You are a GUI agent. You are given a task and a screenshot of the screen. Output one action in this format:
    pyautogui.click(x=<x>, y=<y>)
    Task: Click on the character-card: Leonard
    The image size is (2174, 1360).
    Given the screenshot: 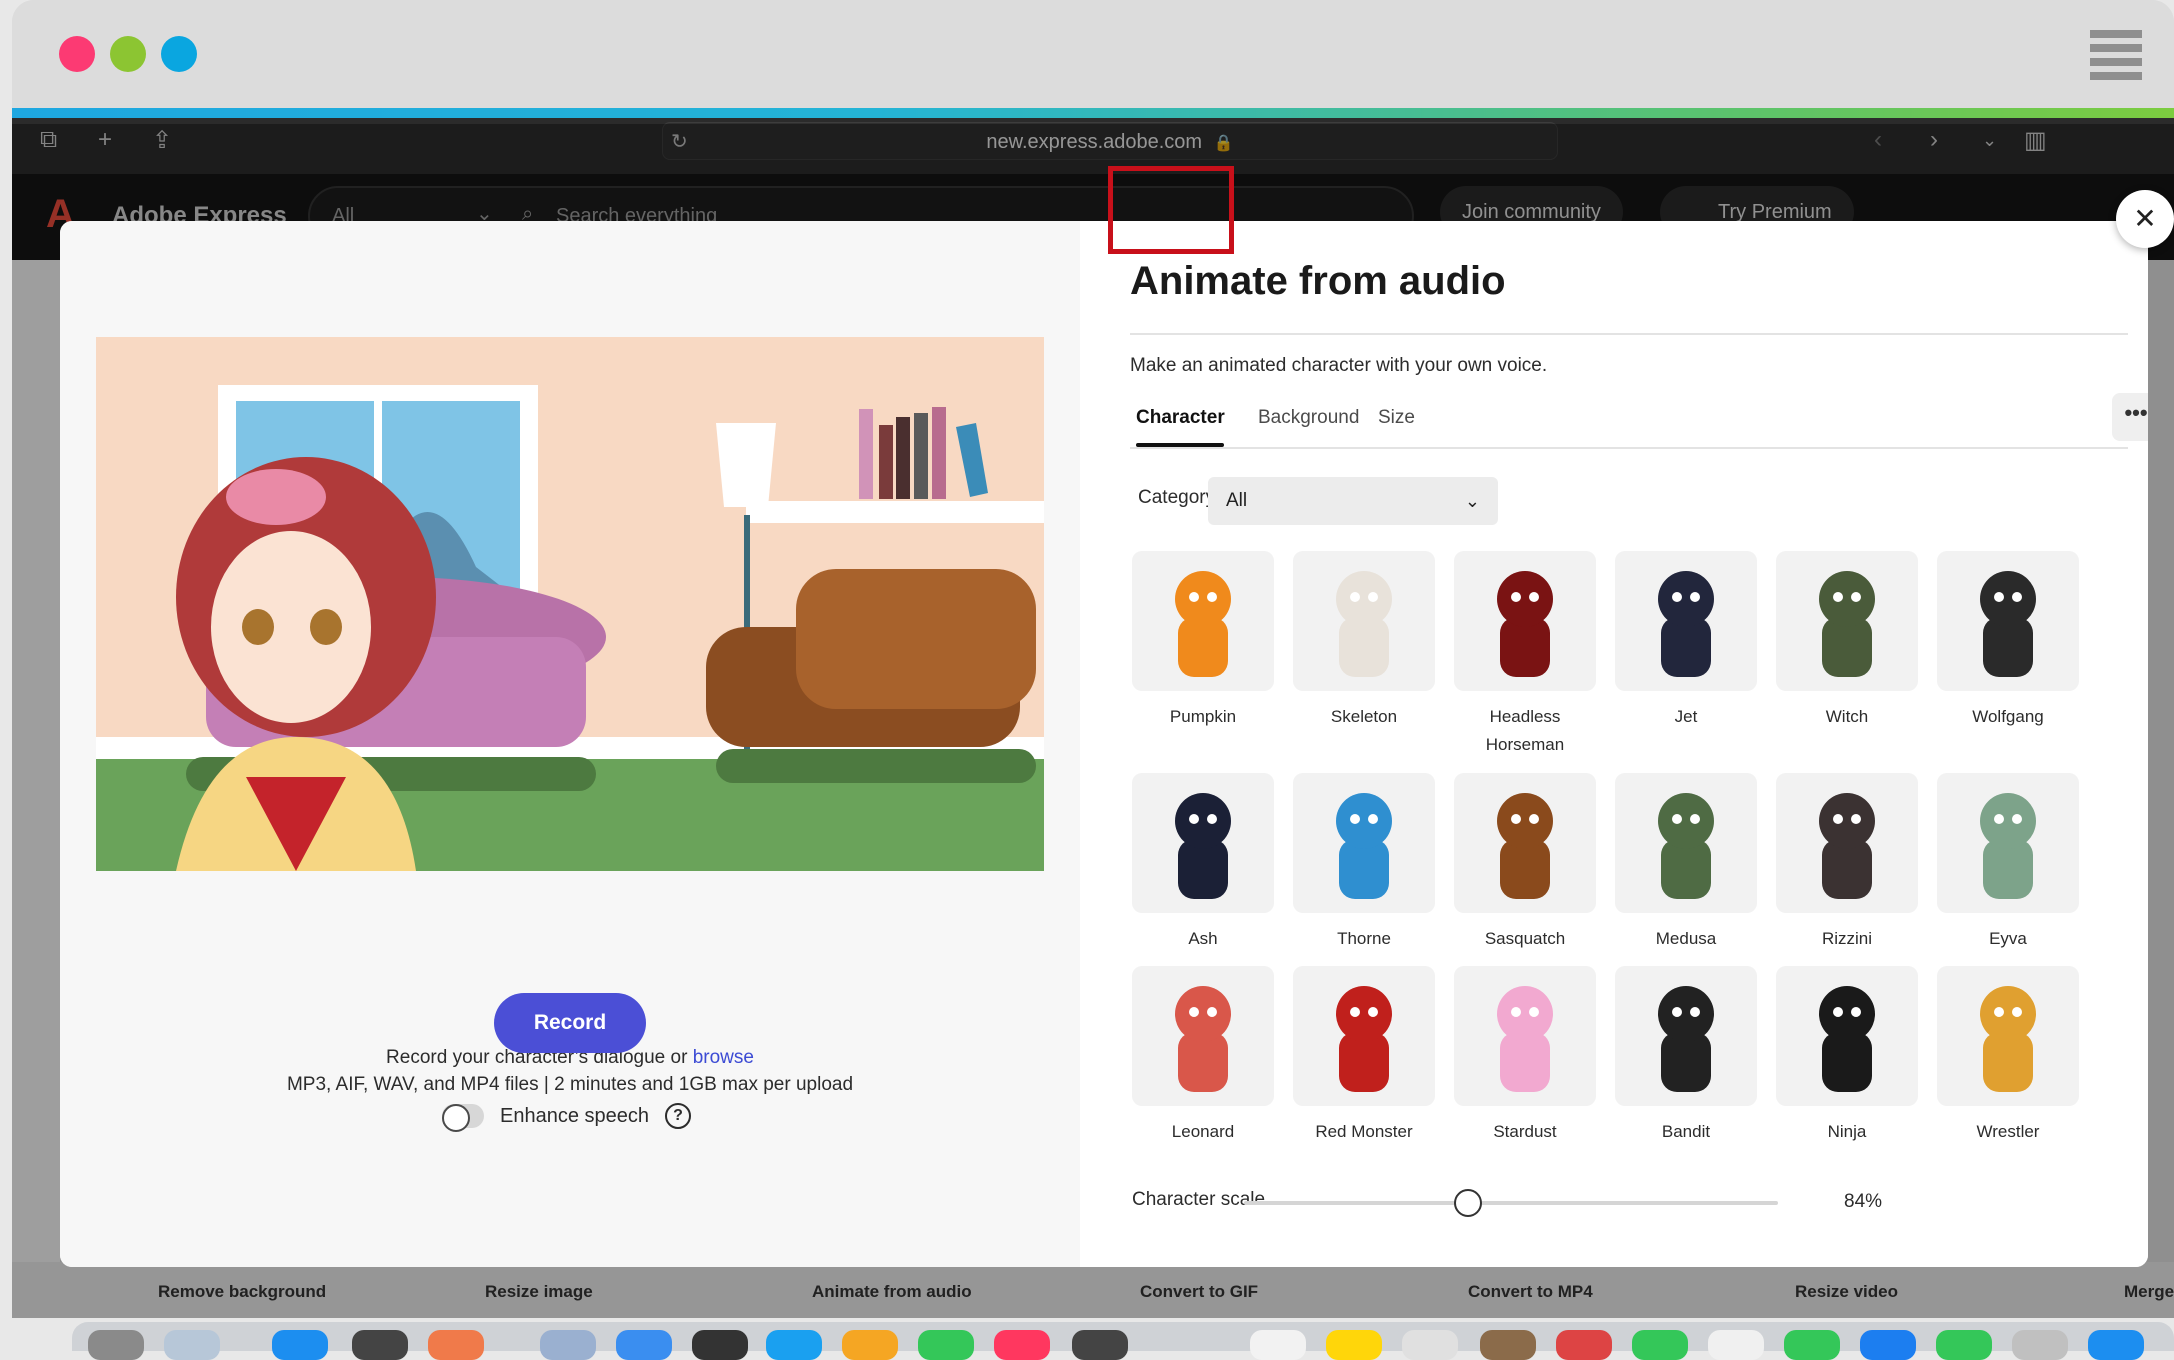 What is the action you would take?
    pyautogui.click(x=1203, y=1056)
    